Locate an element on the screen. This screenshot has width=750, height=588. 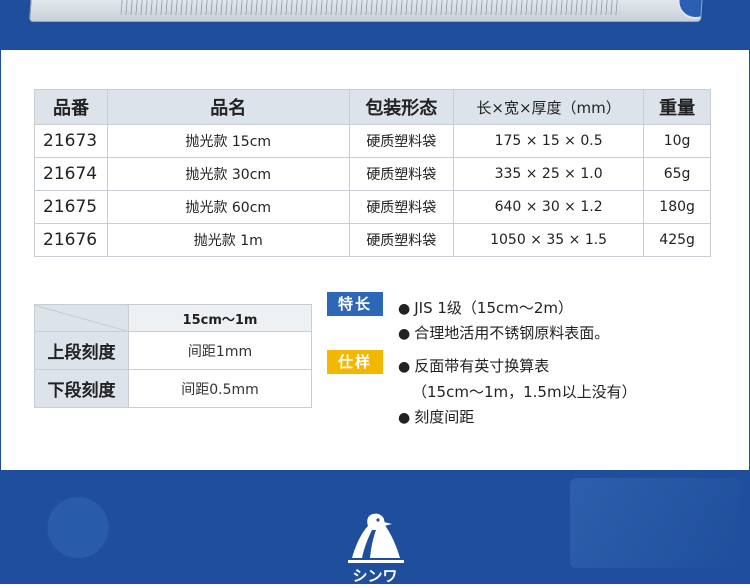
ruler-ticks is located at coordinates (371, 7).